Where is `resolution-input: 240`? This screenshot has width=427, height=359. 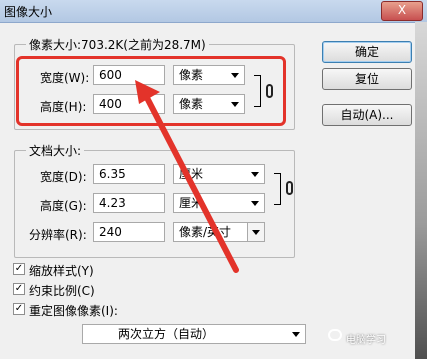 resolution-input: 240 is located at coordinates (129, 232).